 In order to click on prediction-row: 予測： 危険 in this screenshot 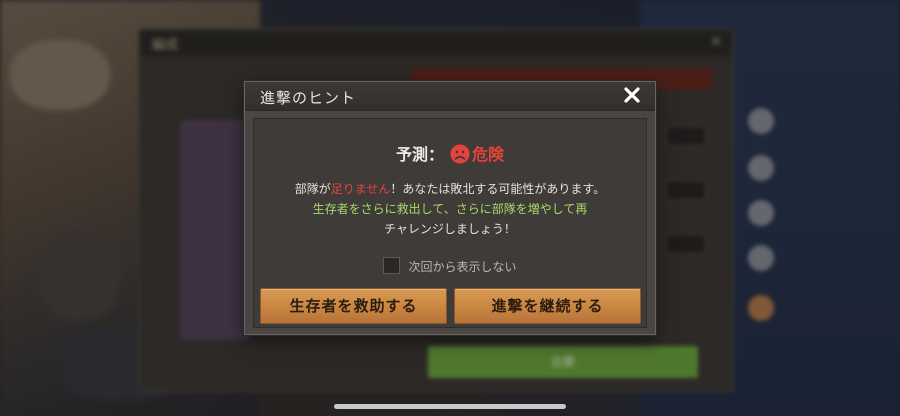, I will do `click(450, 153)`.